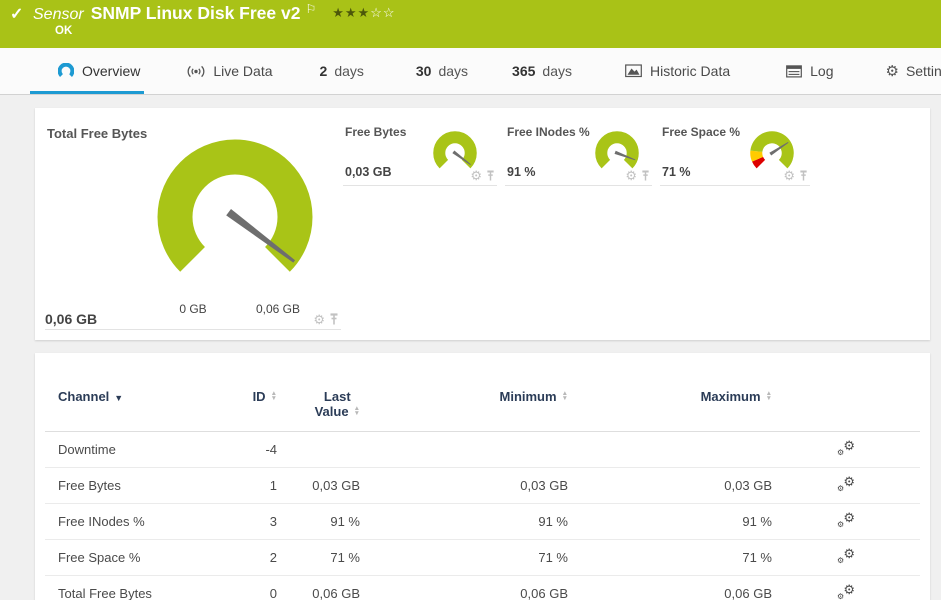 The width and height of the screenshot is (941, 600). I want to click on cell-maximum: 0,03 GB, so click(674, 485).